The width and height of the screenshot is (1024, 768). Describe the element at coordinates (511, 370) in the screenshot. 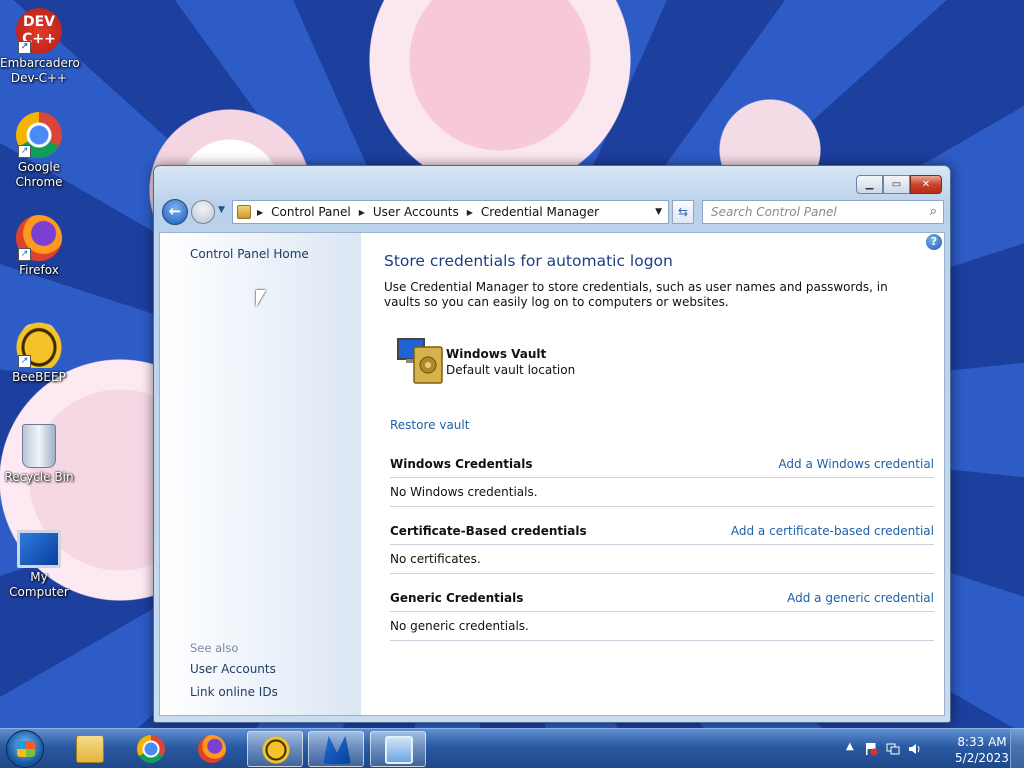

I see `vault-location: Default vault location` at that location.